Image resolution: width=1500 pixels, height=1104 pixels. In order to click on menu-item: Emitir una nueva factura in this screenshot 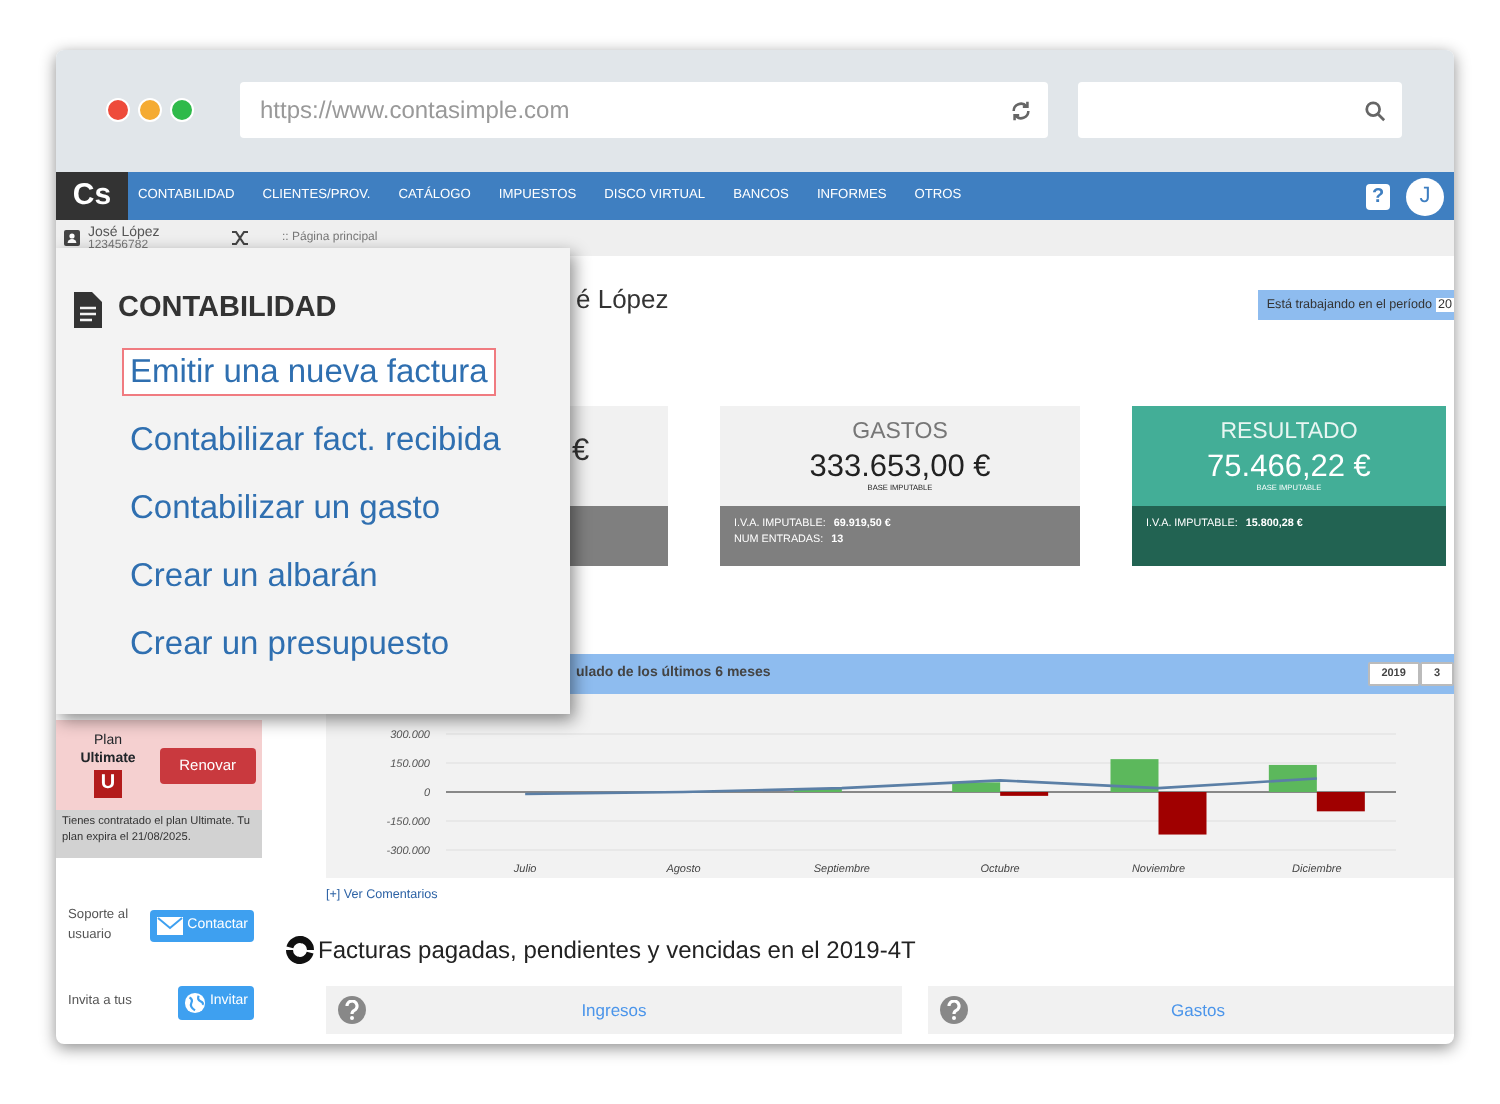, I will do `click(309, 372)`.